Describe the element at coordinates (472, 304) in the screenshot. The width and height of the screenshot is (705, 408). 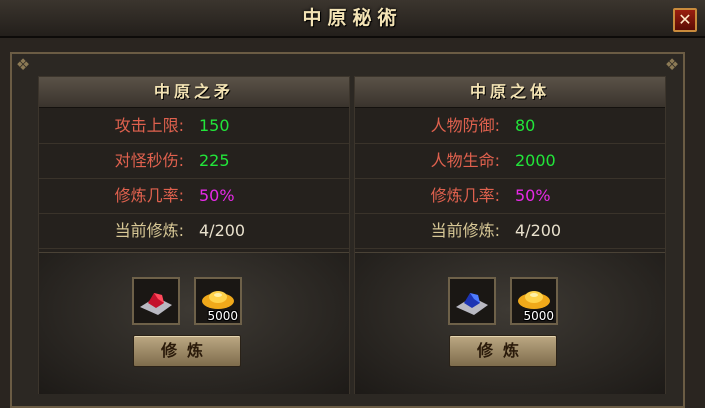
I see `blue-gem-icon` at that location.